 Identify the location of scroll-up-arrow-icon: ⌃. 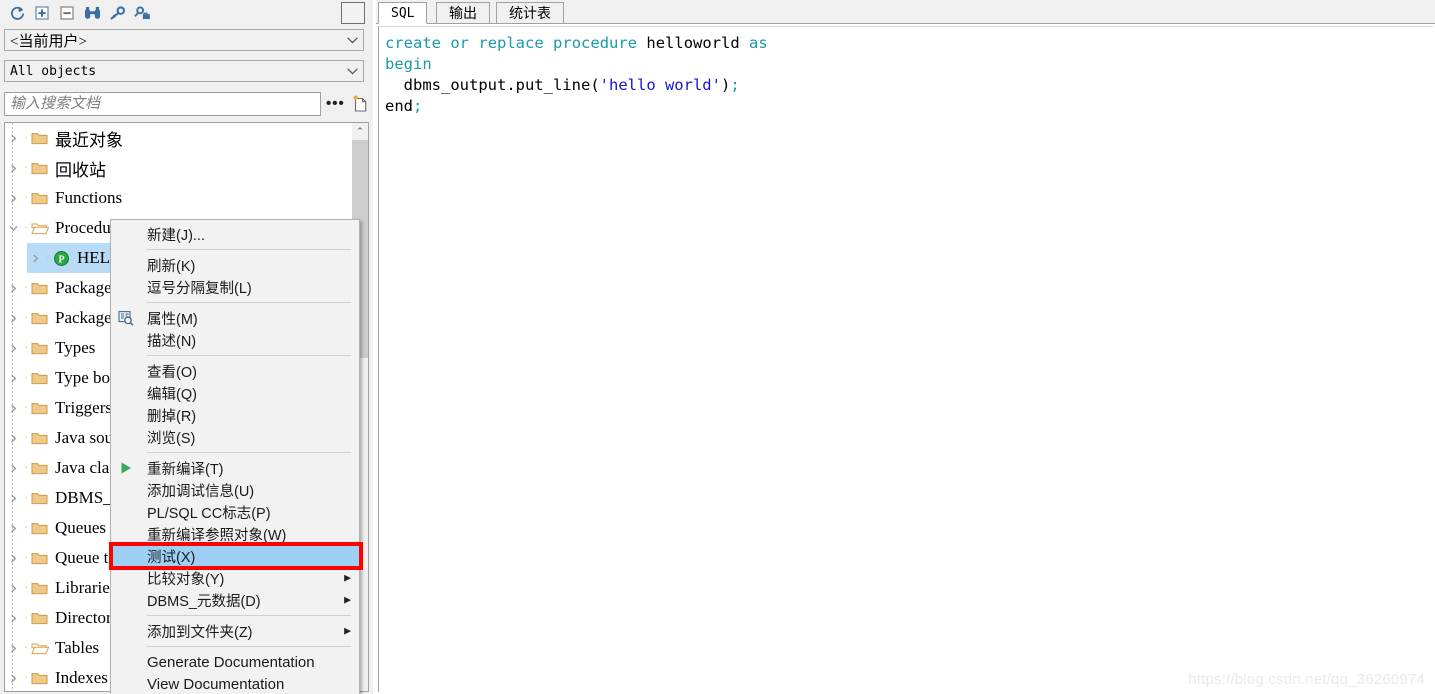
(360, 131).